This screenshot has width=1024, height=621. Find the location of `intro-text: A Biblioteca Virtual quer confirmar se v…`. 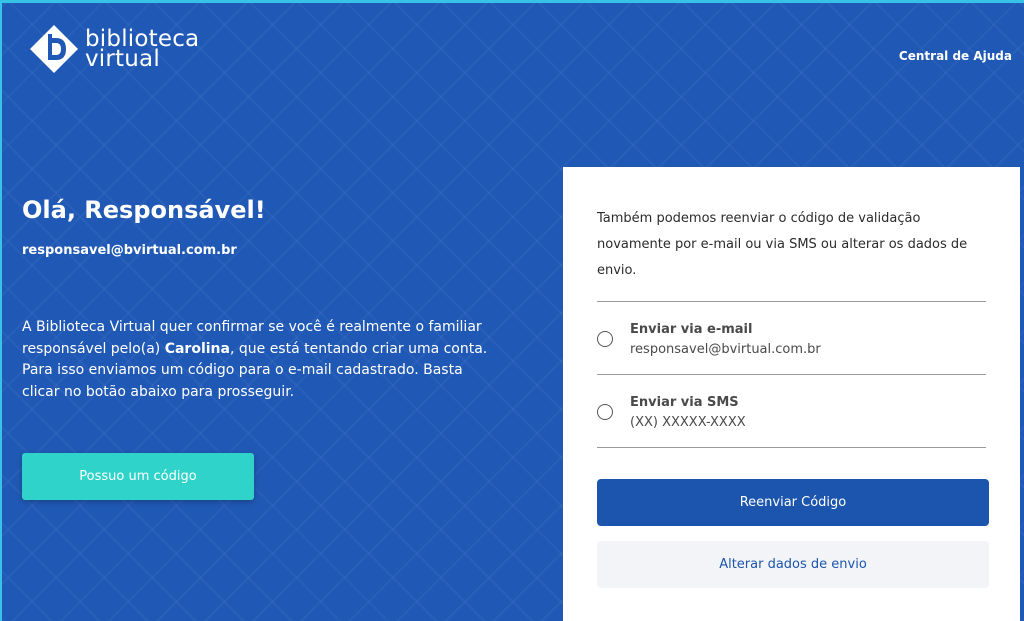

intro-text: A Biblioteca Virtual quer confirmar se v… is located at coordinates (257, 360).